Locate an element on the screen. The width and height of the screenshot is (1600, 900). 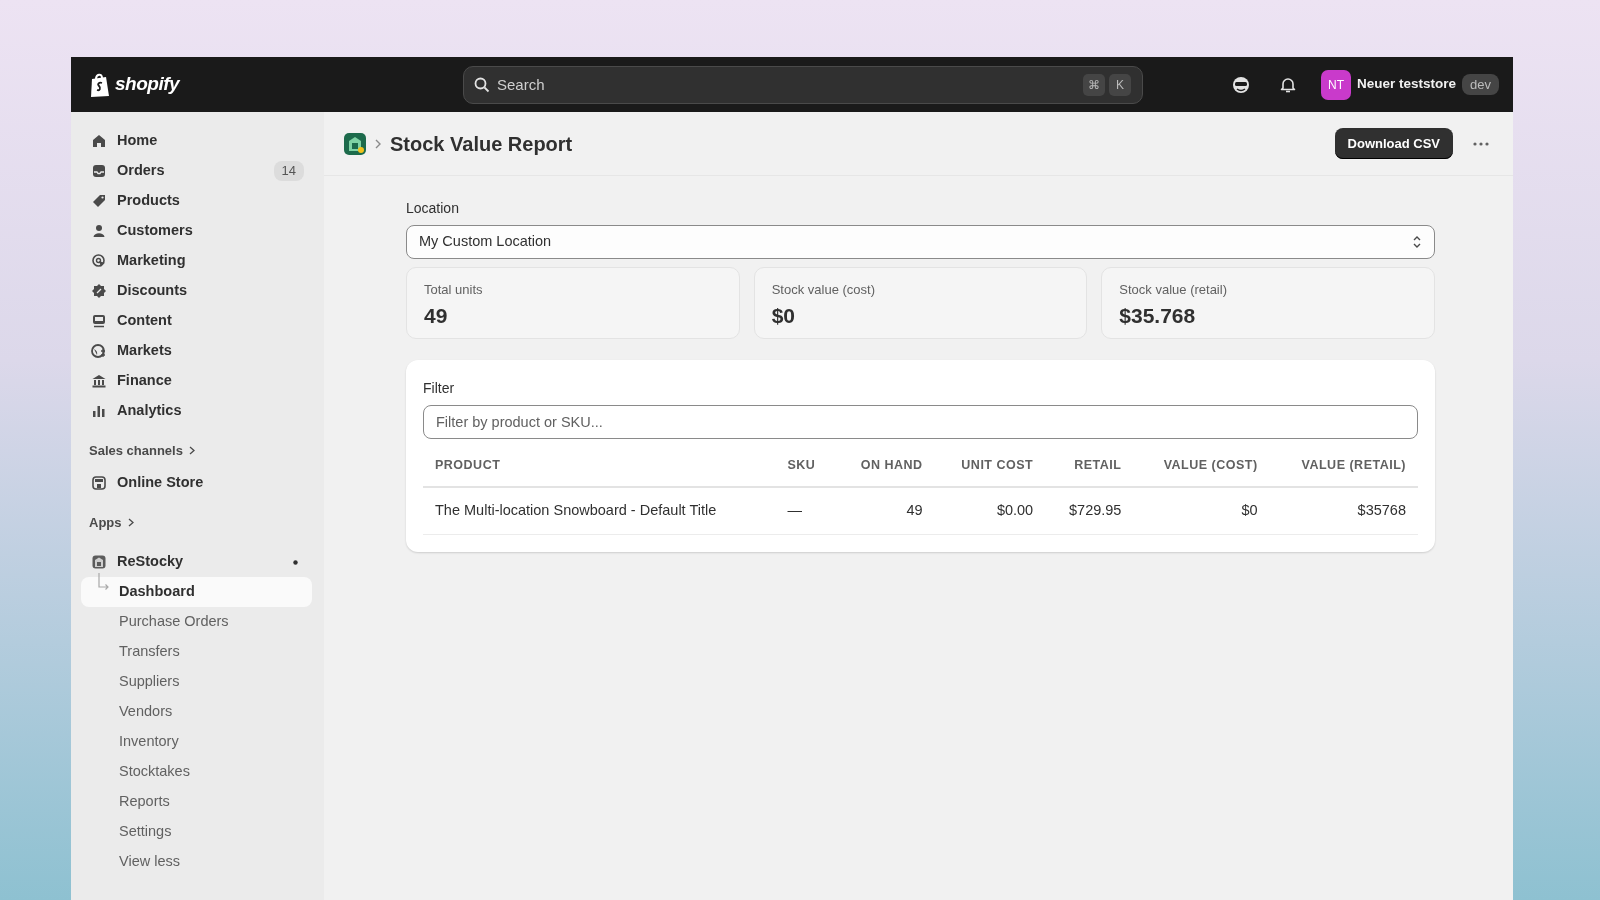
nav-item: Markets is located at coordinates (196, 351).